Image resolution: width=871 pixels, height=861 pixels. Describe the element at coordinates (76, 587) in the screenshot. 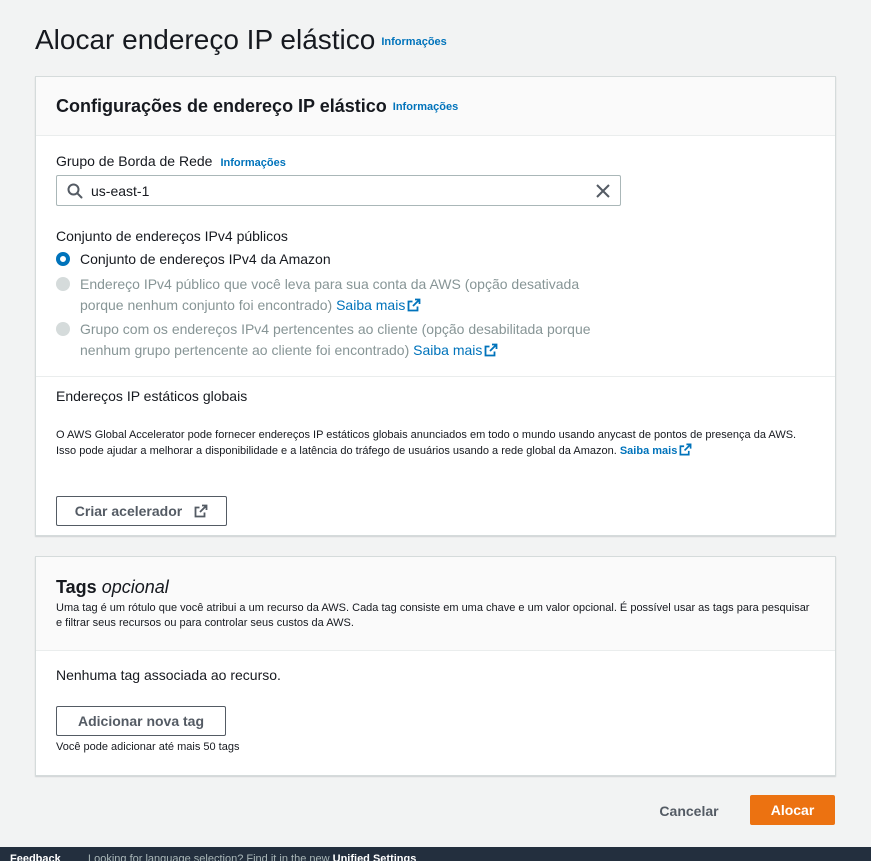

I see `tags-title-text: Tags` at that location.